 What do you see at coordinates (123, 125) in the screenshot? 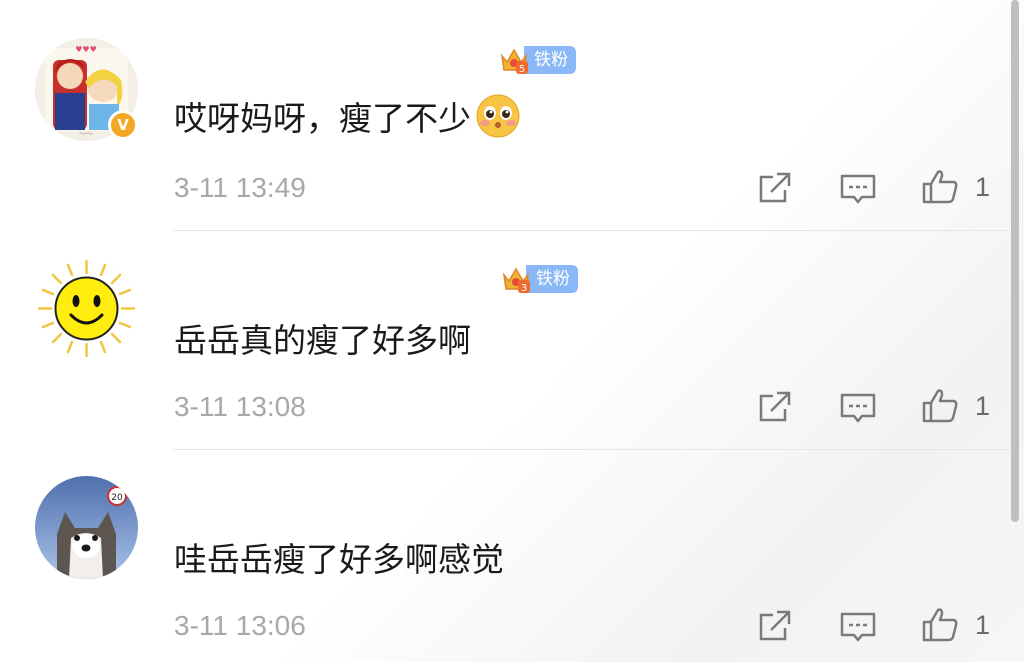
I see `verified-v-badge: V` at bounding box center [123, 125].